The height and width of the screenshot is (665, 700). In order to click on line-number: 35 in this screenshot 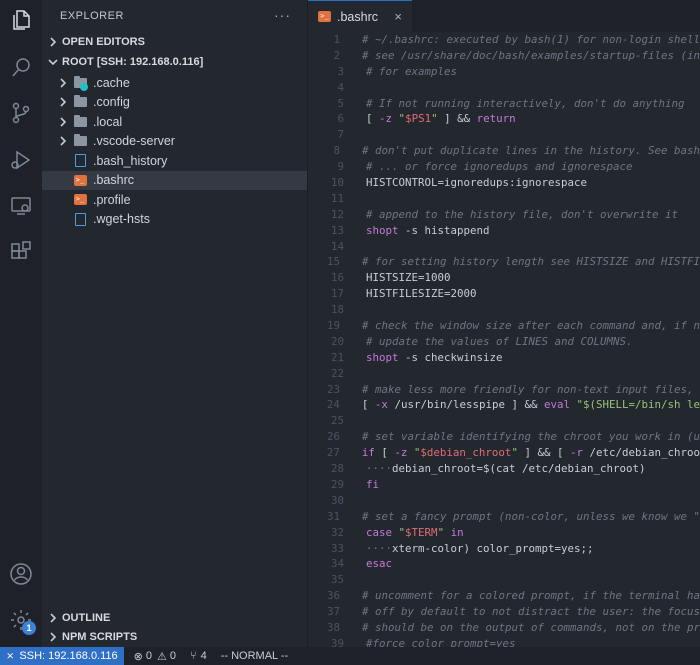, I will do `click(337, 580)`.